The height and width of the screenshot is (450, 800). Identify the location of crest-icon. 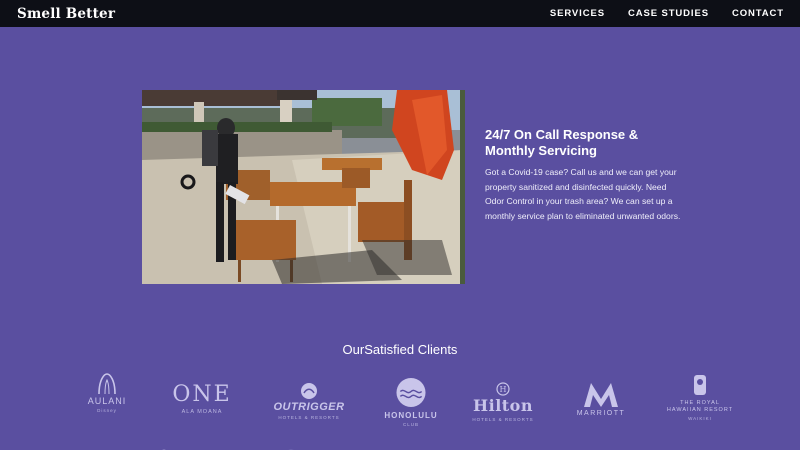
(700, 385).